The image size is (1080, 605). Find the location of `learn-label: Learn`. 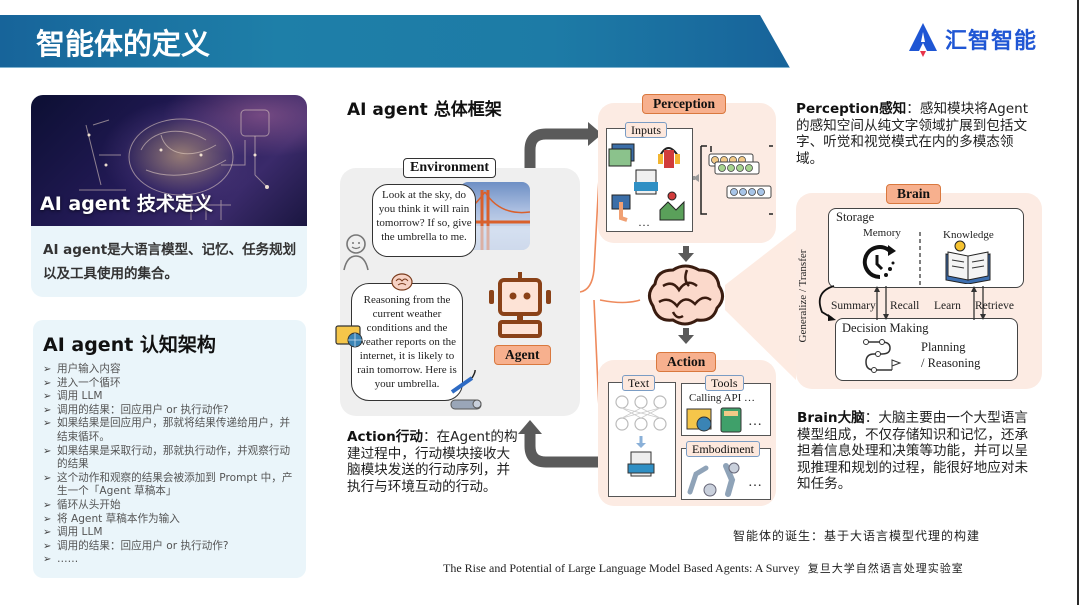

learn-label: Learn is located at coordinates (947, 306).